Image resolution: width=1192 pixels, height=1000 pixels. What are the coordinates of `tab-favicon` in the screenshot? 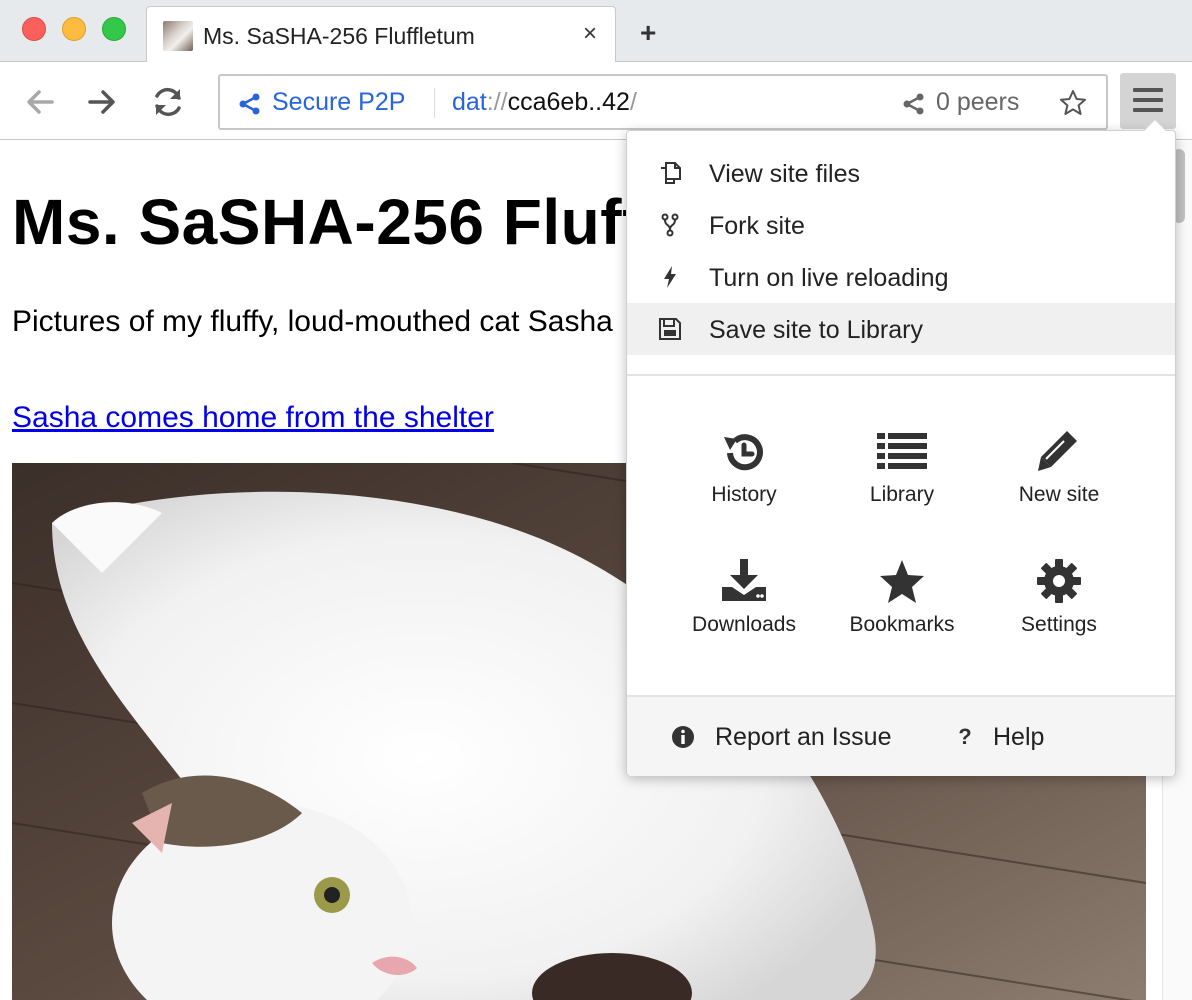 It's located at (178, 36).